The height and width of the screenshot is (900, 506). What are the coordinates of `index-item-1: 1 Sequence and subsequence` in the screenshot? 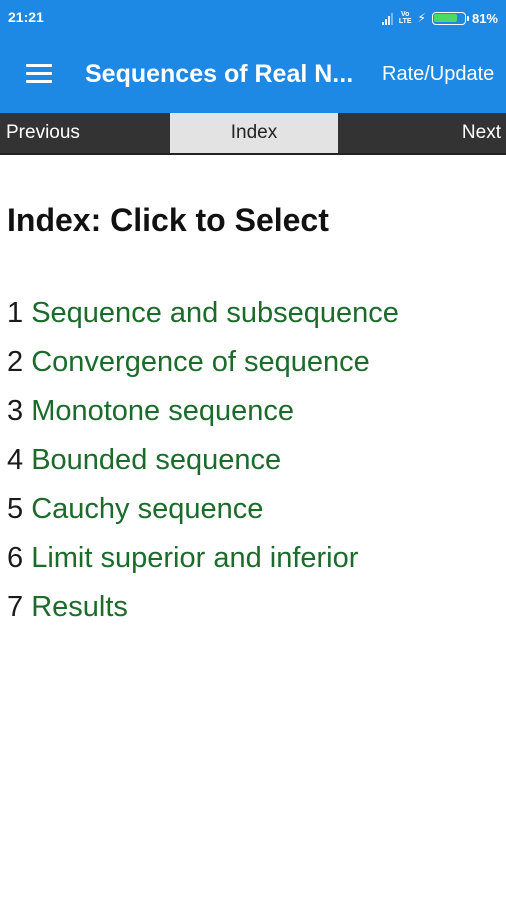 It's located at (203, 317).